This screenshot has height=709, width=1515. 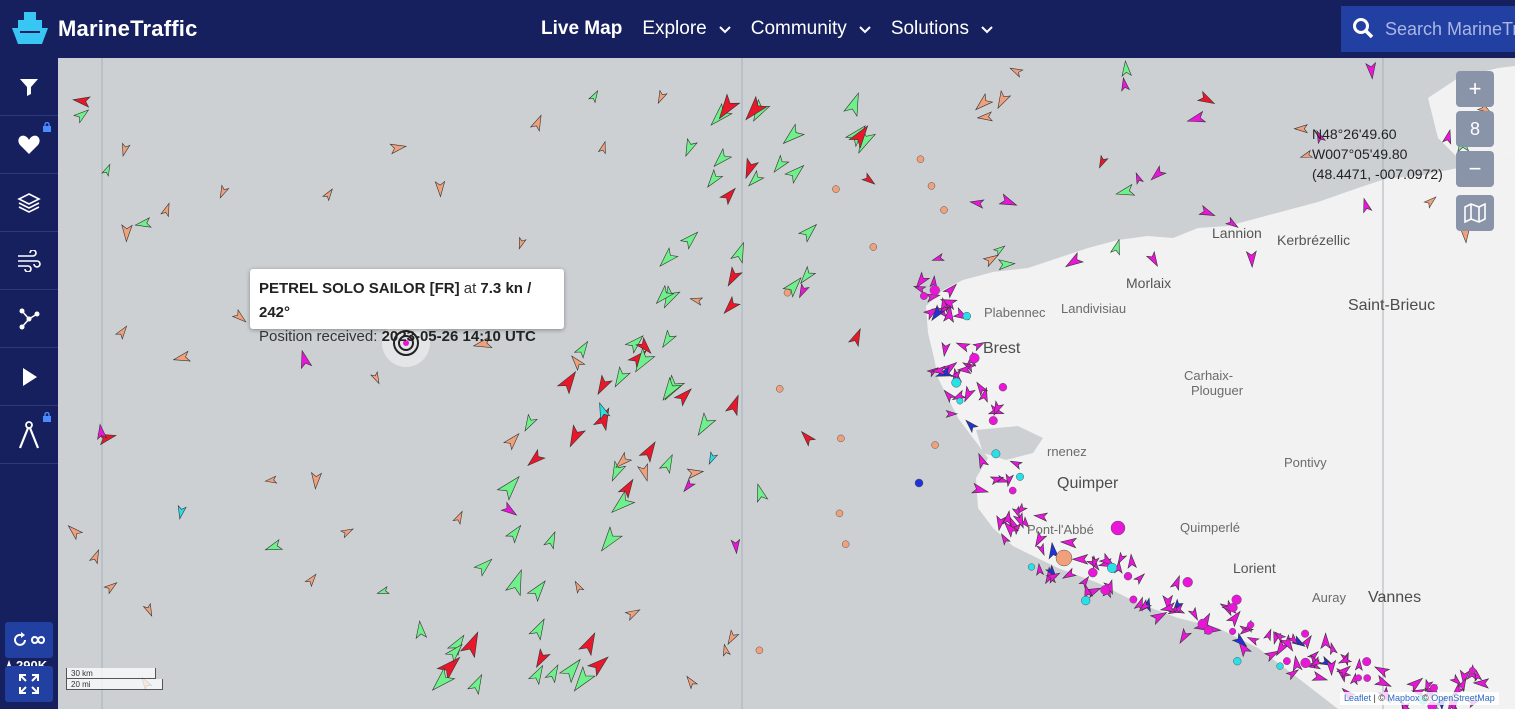 I want to click on nav-live-map: Live Map, so click(x=581, y=29).